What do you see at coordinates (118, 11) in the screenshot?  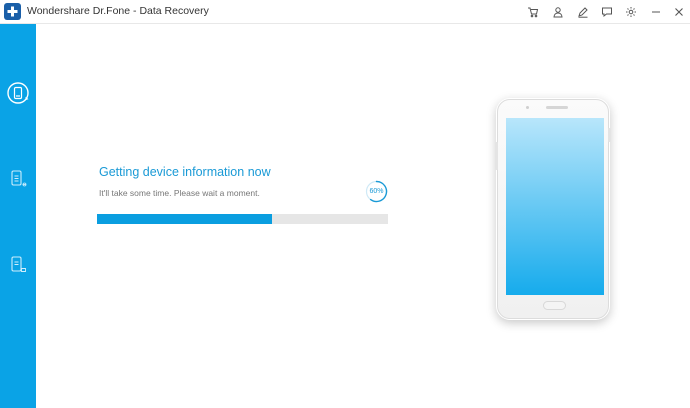 I see `window-title: Wondershare Dr.Fone - Data Recovery` at bounding box center [118, 11].